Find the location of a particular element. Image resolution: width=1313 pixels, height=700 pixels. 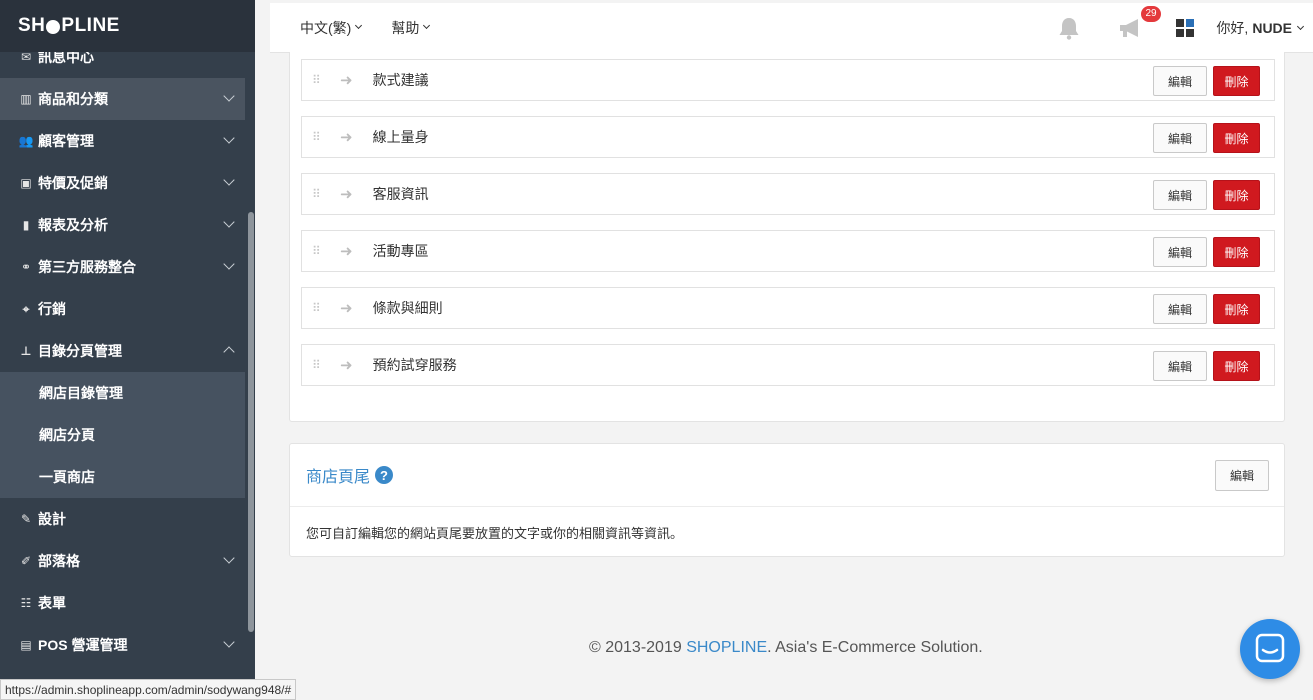

chat-button is located at coordinates (1270, 649).